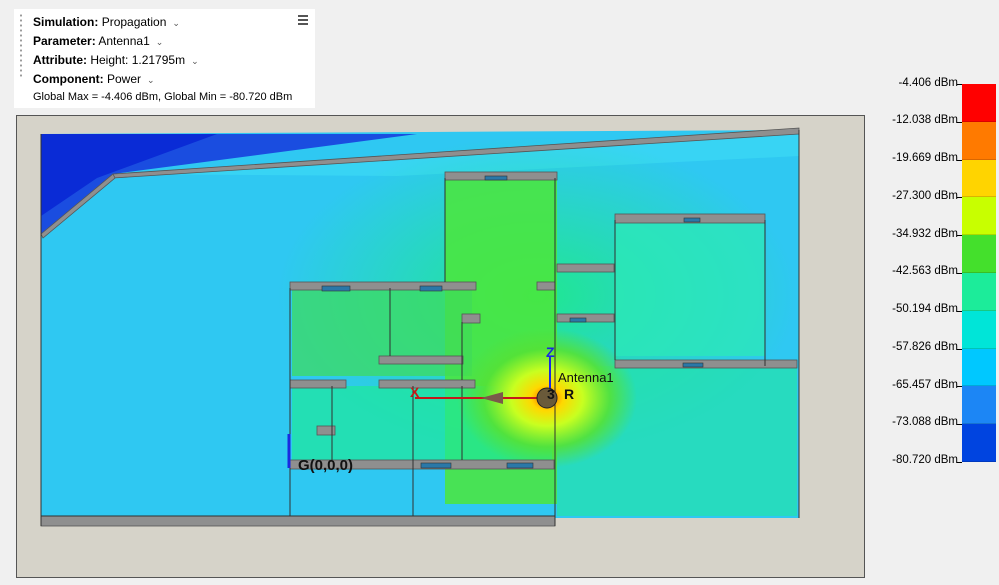 Image resolution: width=999 pixels, height=585 pixels. Describe the element at coordinates (68, 79) in the screenshot. I see `component-label: Component:` at that location.